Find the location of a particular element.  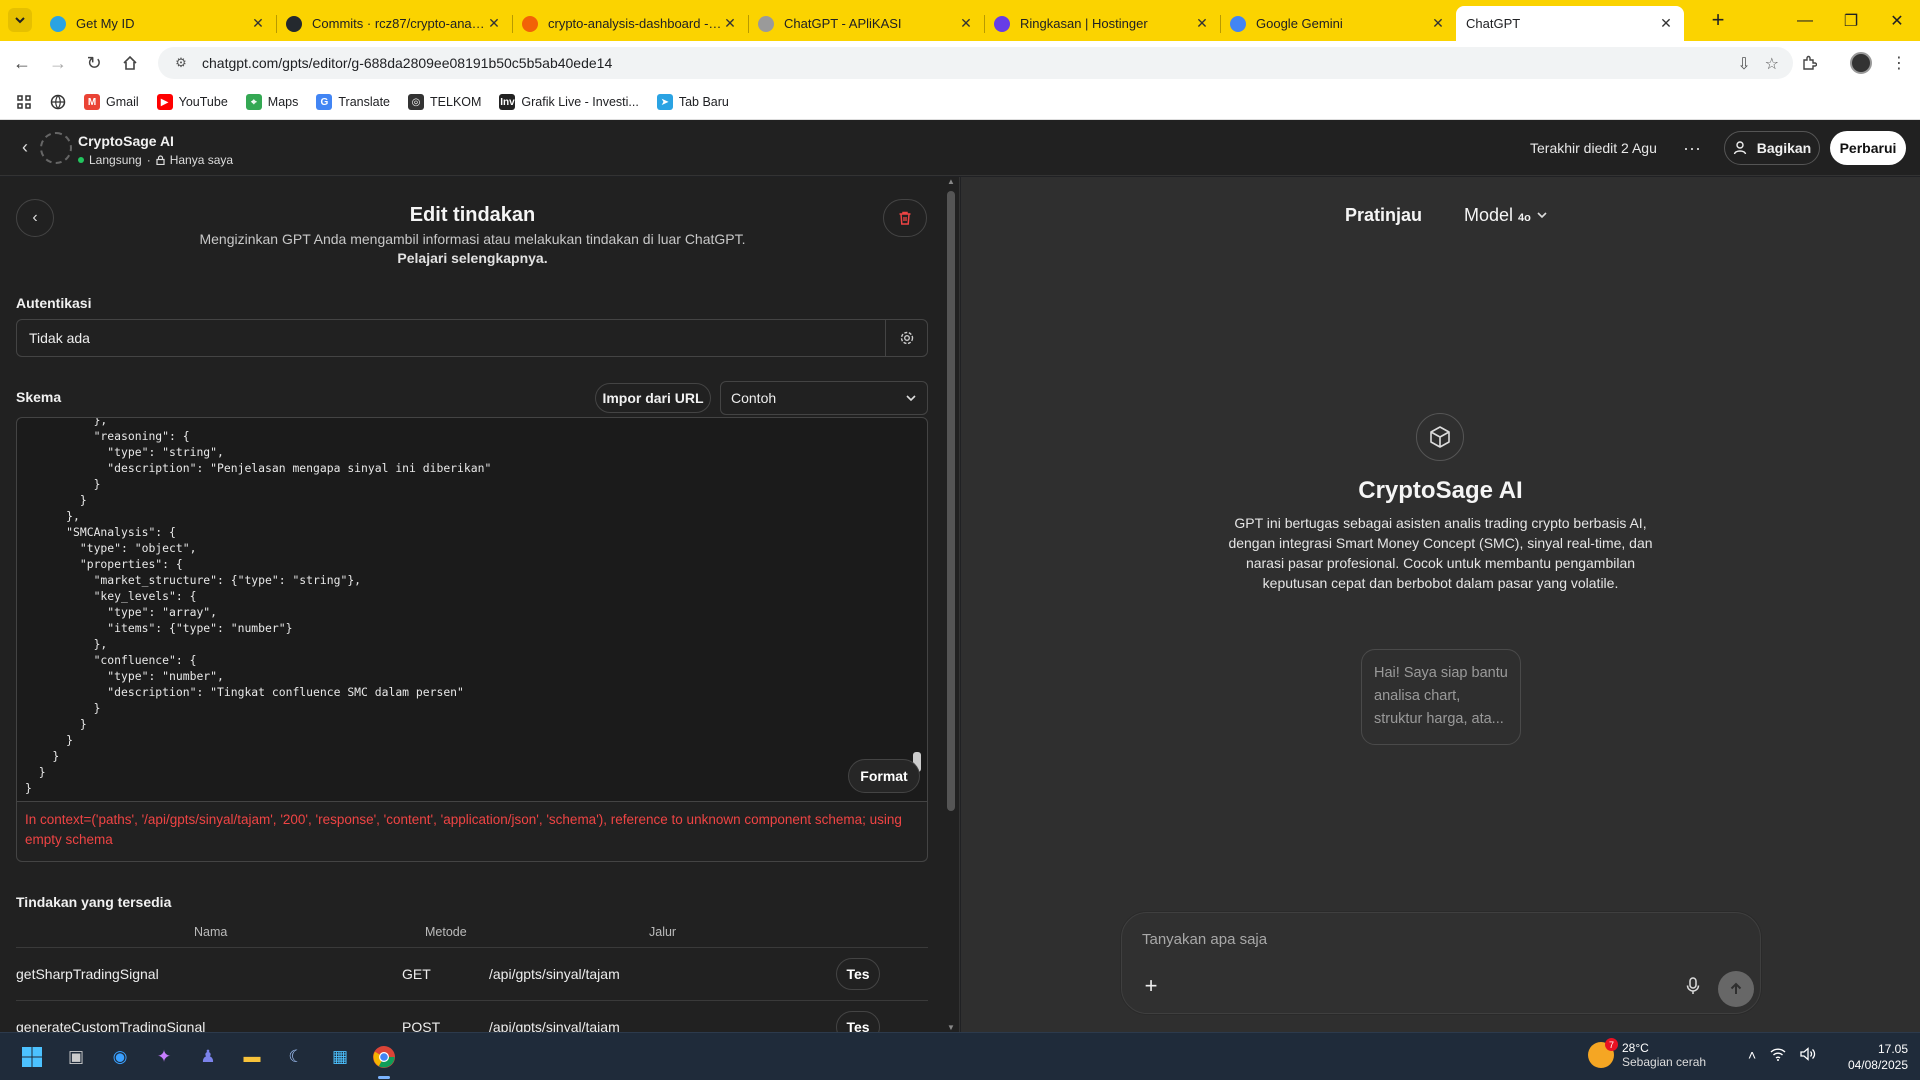

edge-icon: ◉ is located at coordinates (120, 1057).